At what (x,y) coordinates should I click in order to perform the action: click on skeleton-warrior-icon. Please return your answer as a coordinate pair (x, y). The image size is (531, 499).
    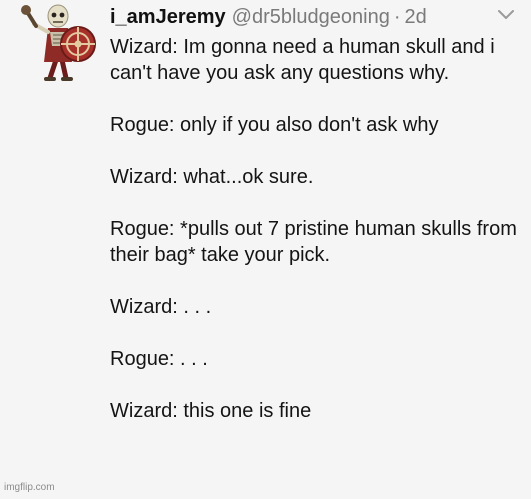
    Looking at the image, I should click on (58, 42).